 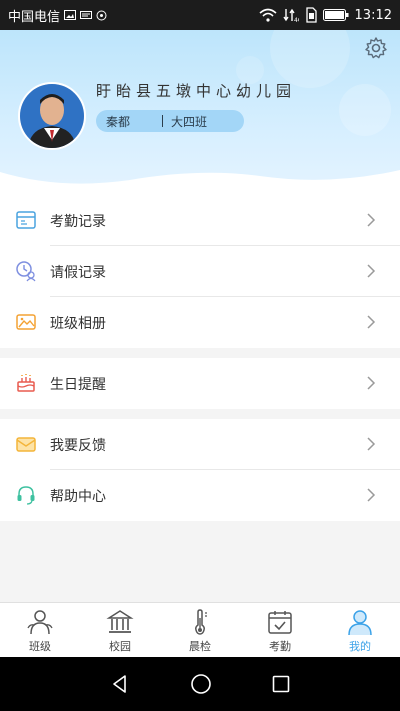 I want to click on menu-label: 请假记录, so click(x=78, y=272).